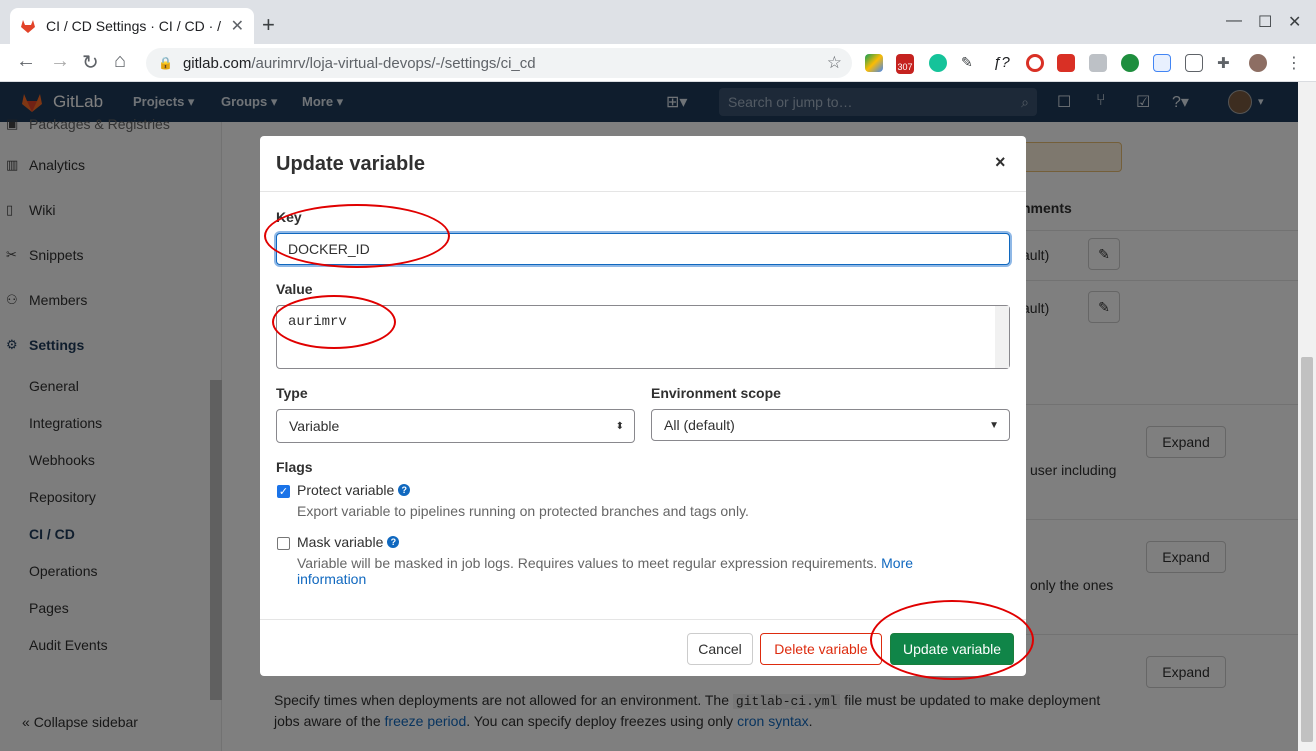  What do you see at coordinates (994, 425) in the screenshot?
I see `chevron-down-icon: ▼` at bounding box center [994, 425].